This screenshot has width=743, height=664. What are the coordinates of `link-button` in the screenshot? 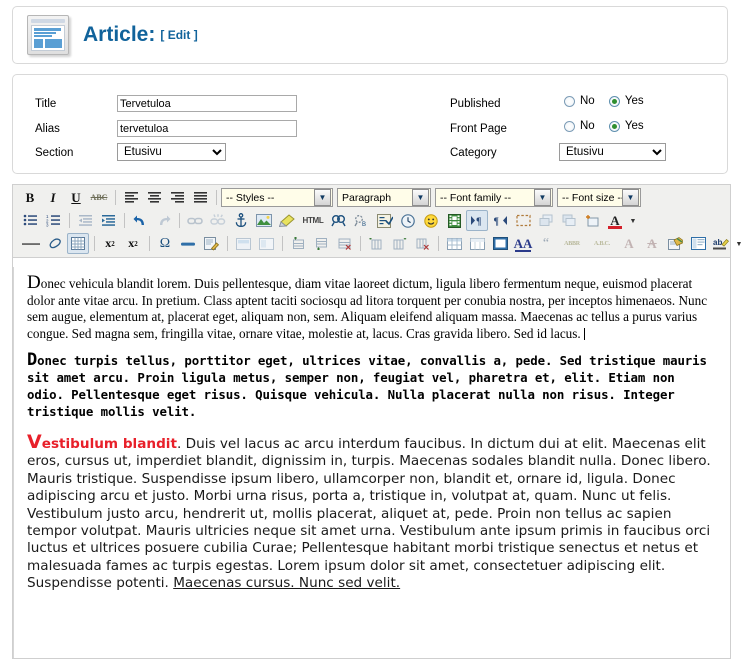 It's located at (195, 220).